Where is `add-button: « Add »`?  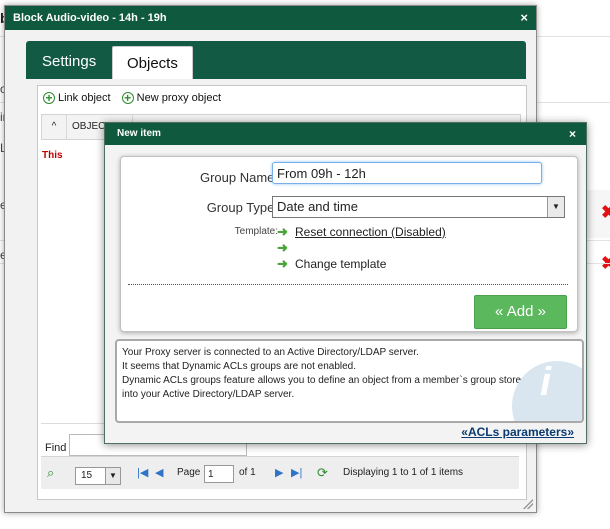 add-button: « Add » is located at coordinates (520, 312).